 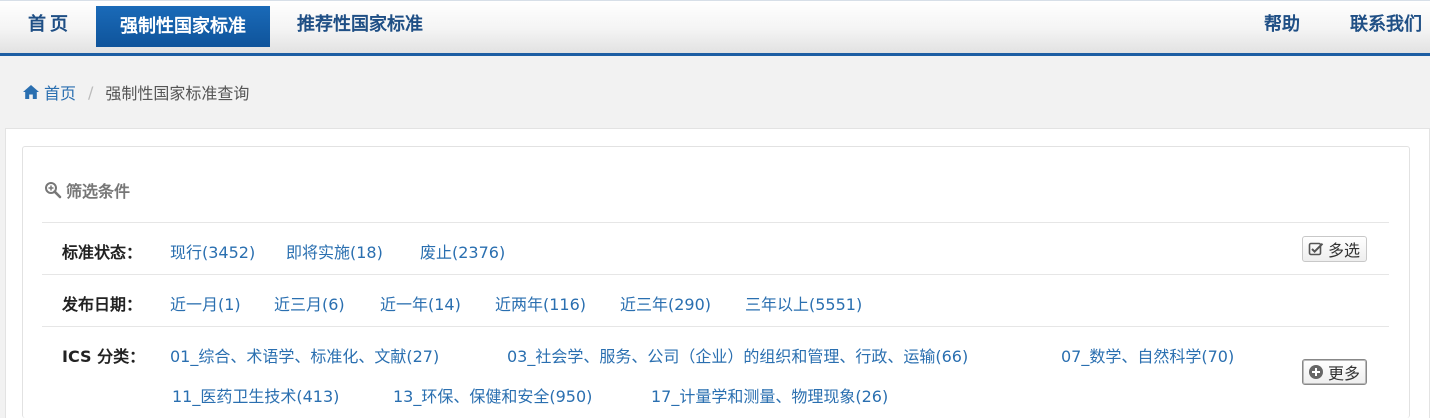 What do you see at coordinates (304, 355) in the screenshot?
I see `ics-option-01: 01_综合、术语学、标准化、文献(27)` at bounding box center [304, 355].